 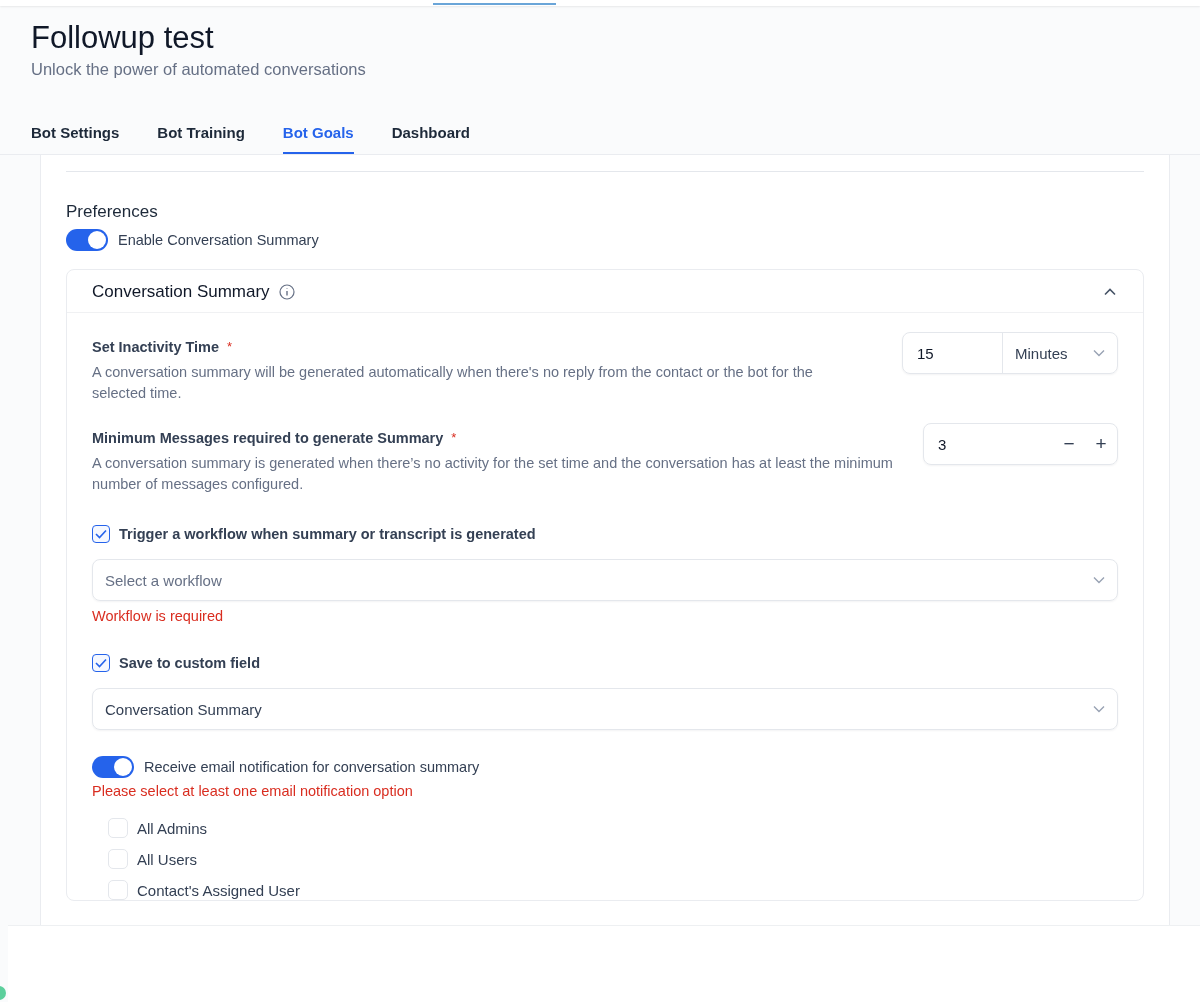 I want to click on panel-title: Conversation Summary, so click(x=181, y=292).